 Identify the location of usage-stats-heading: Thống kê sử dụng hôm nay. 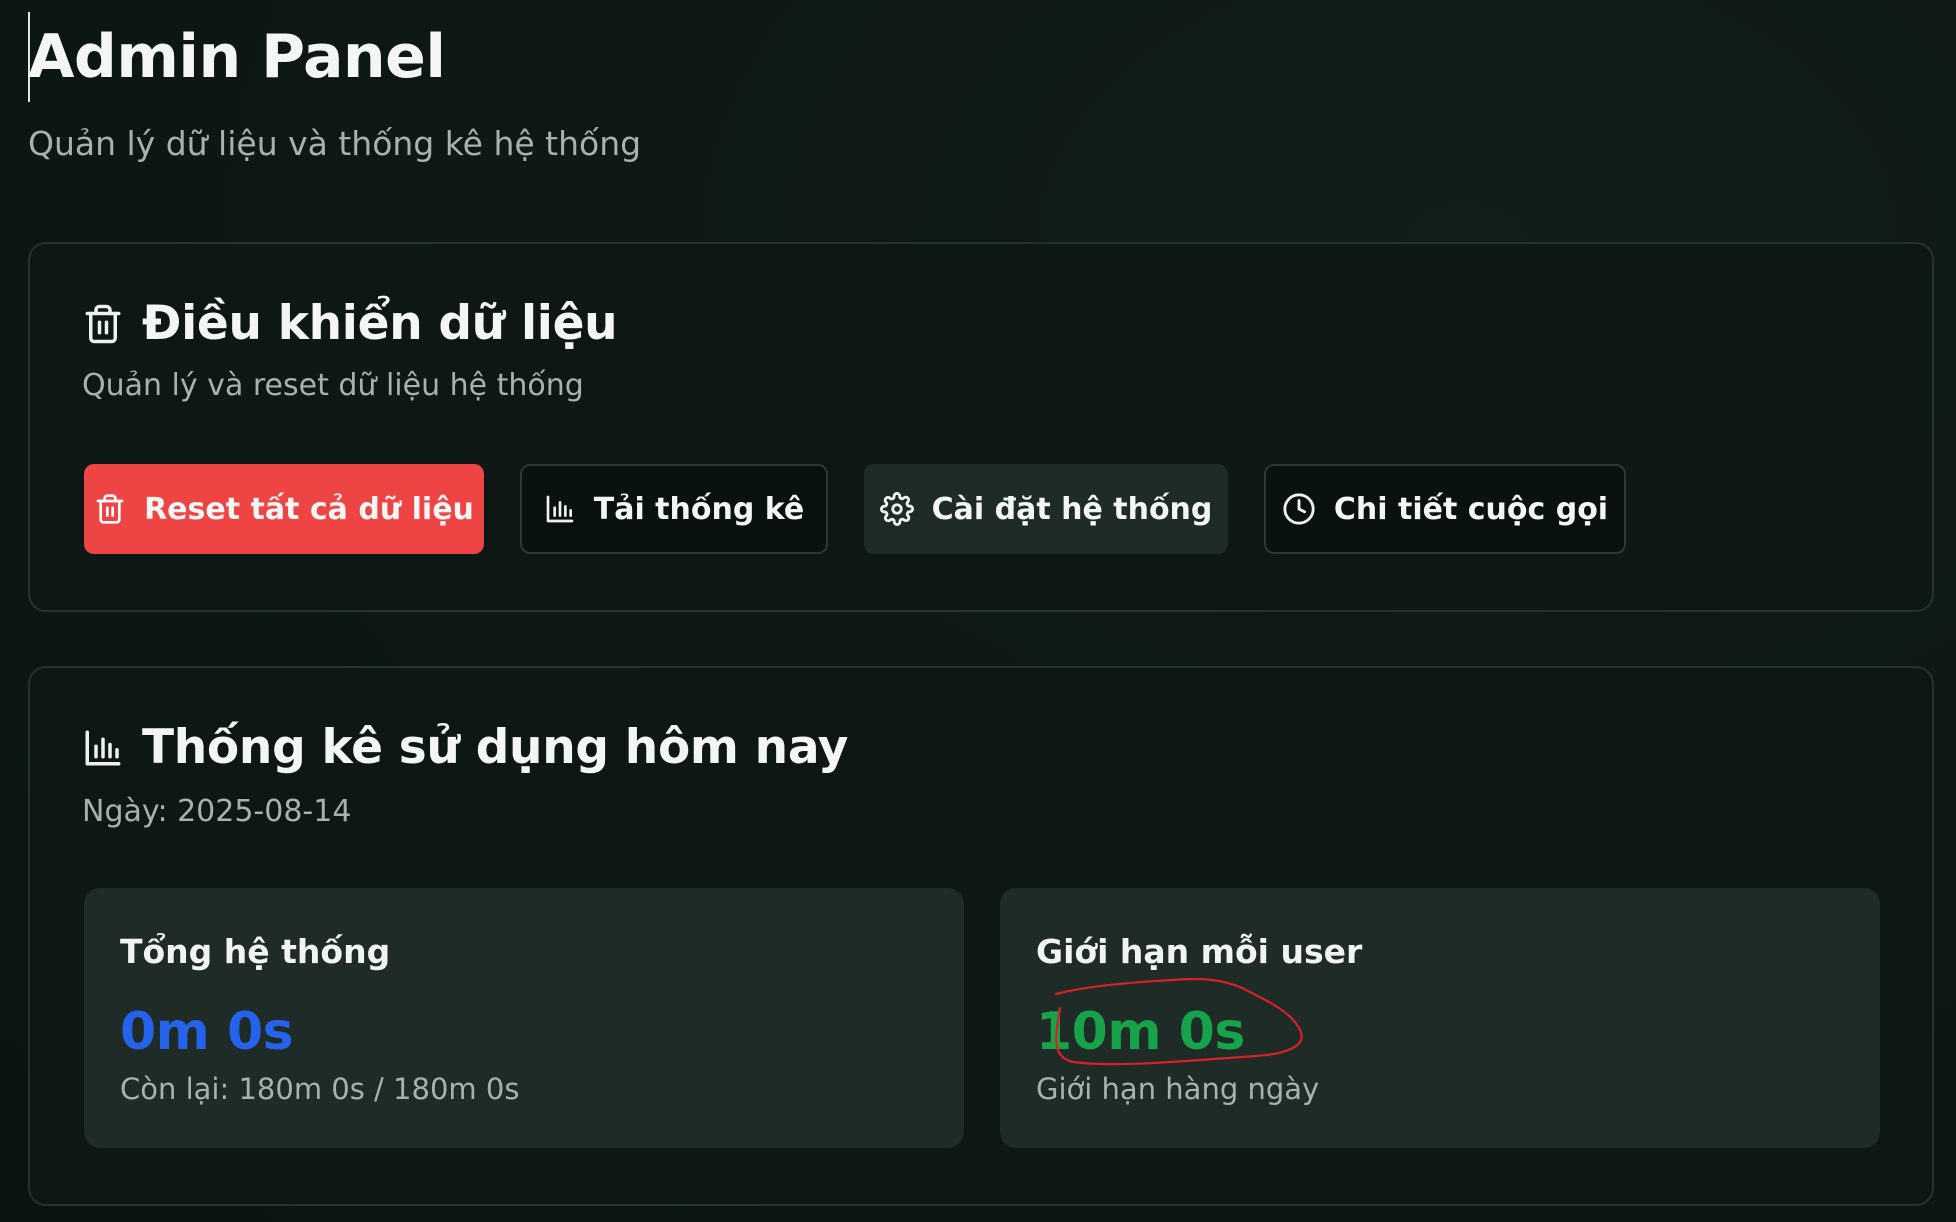
(465, 747).